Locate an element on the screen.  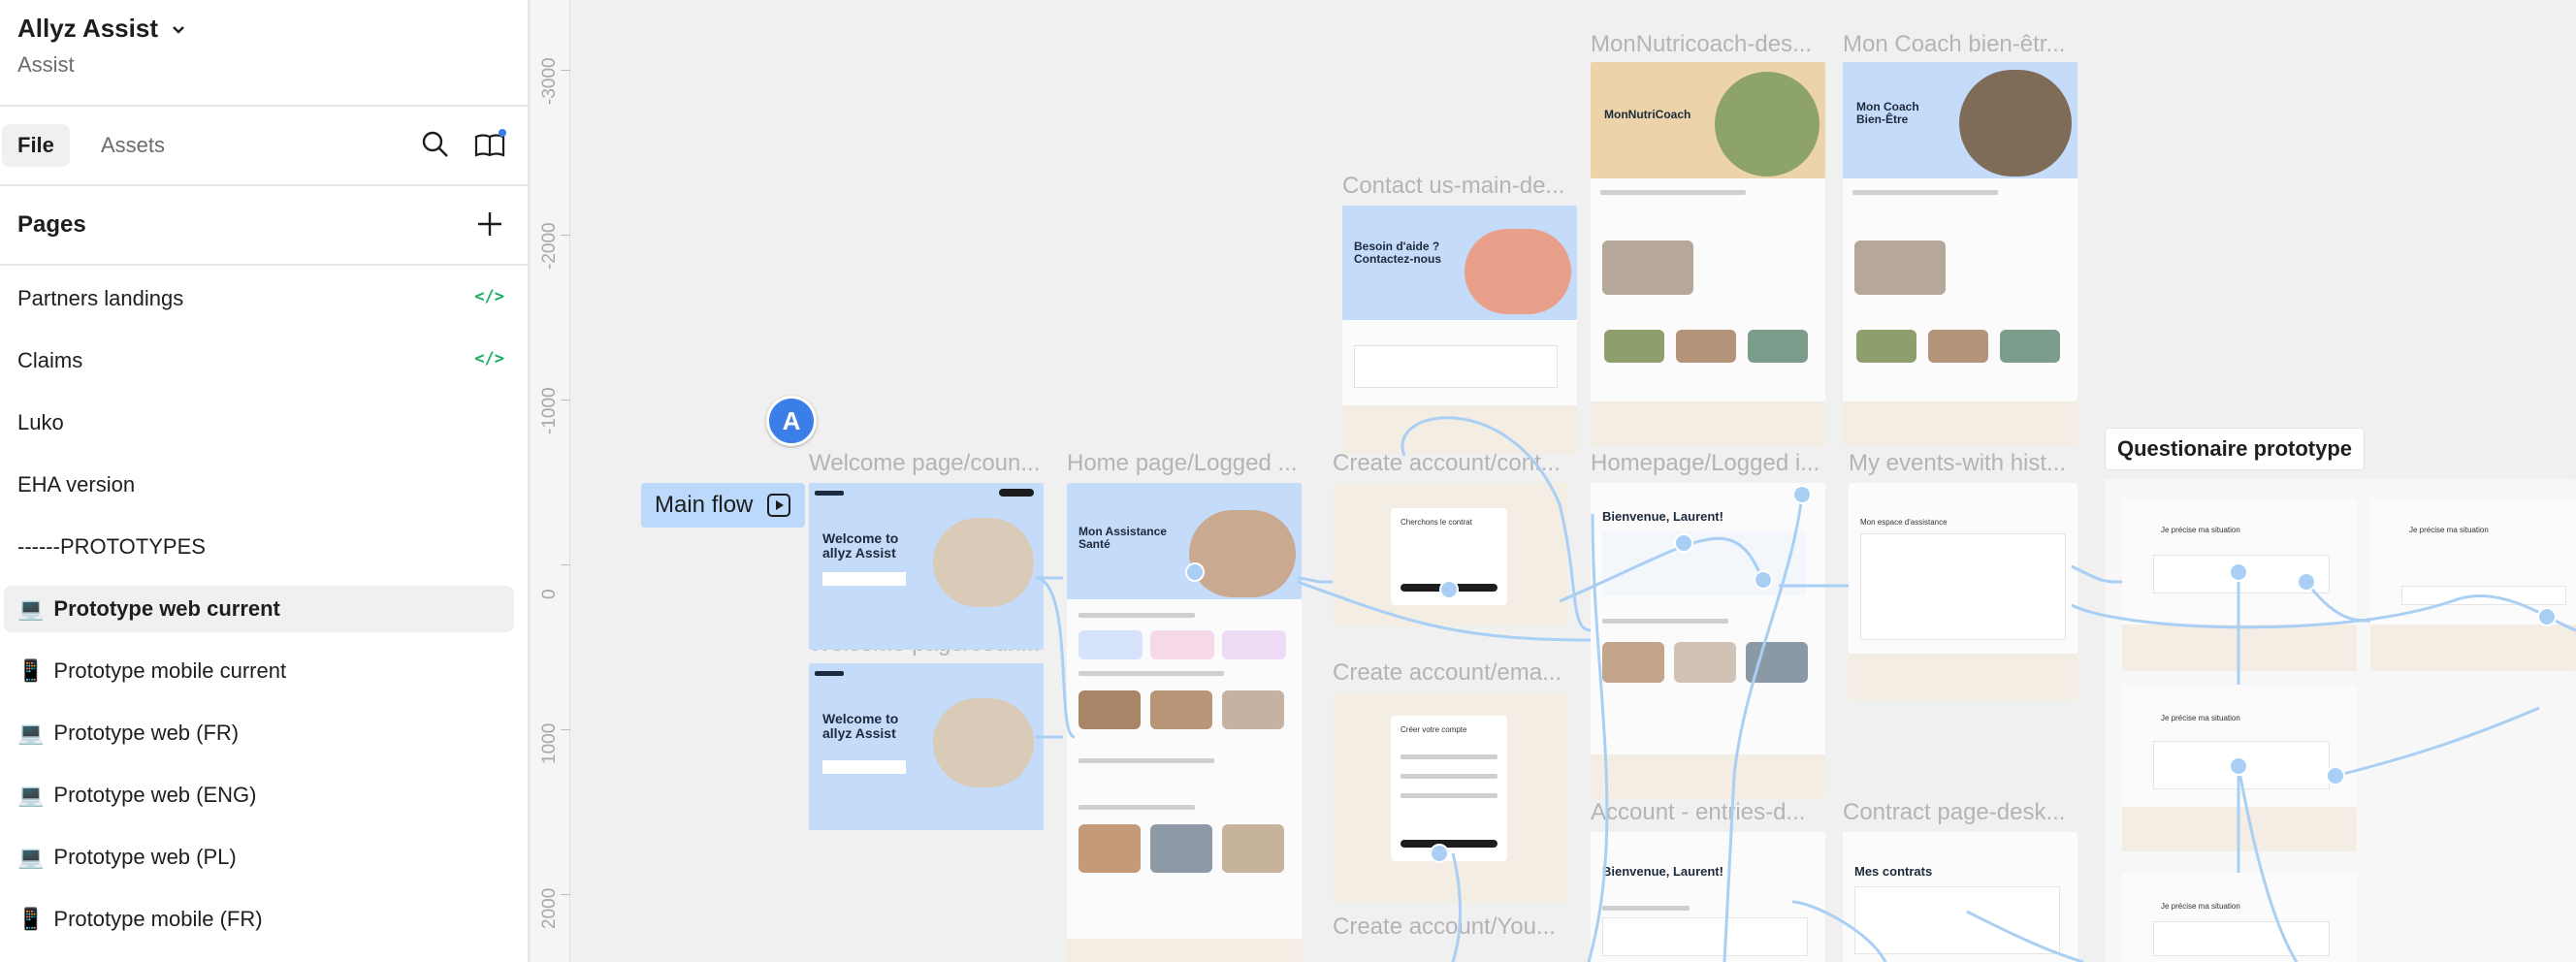
page-item: 📱 Prototype mobile current is located at coordinates (259, 671).